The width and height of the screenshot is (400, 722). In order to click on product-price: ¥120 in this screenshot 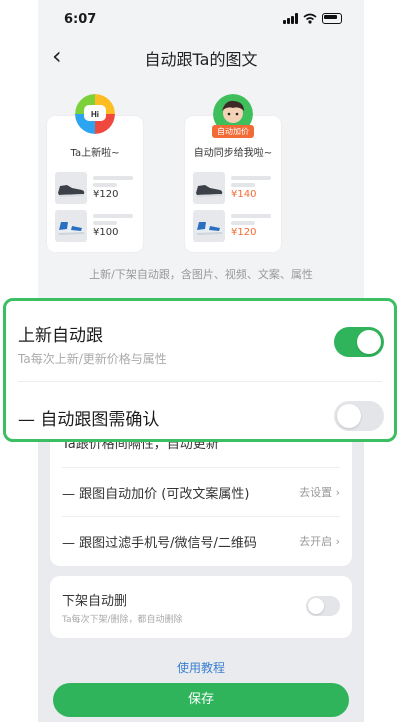, I will do `click(106, 194)`.